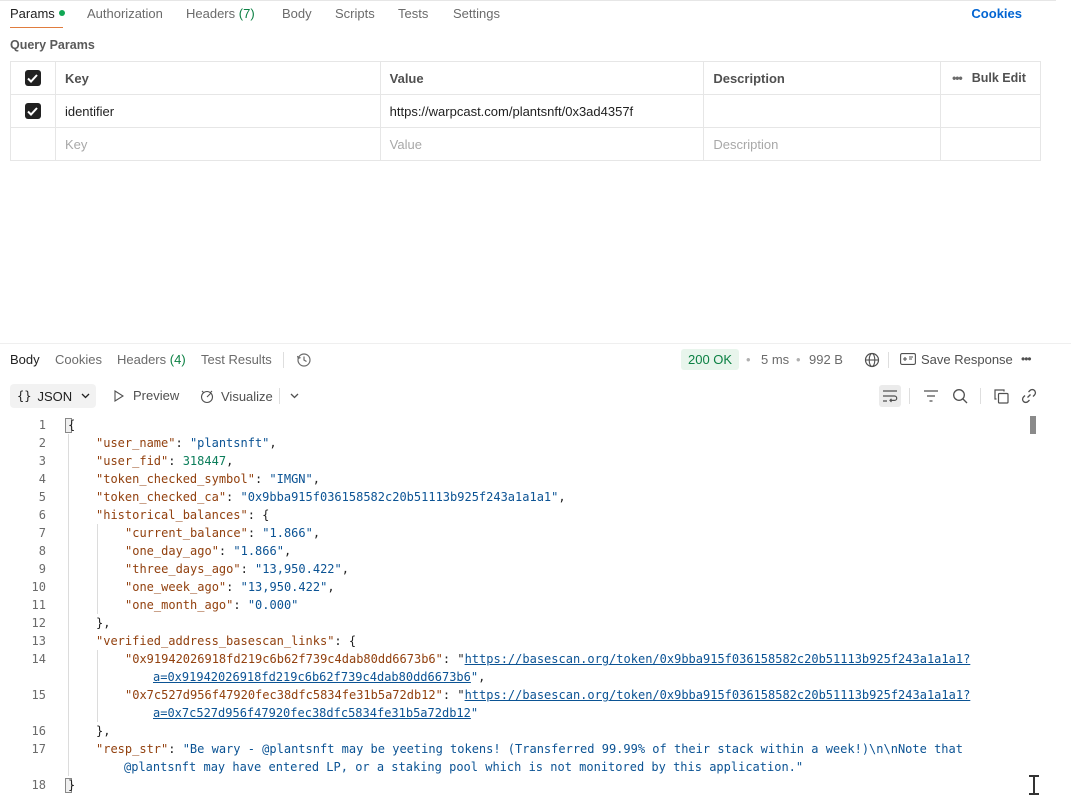 The width and height of the screenshot is (1071, 800). I want to click on param-key-field: identifier, so click(218, 111).